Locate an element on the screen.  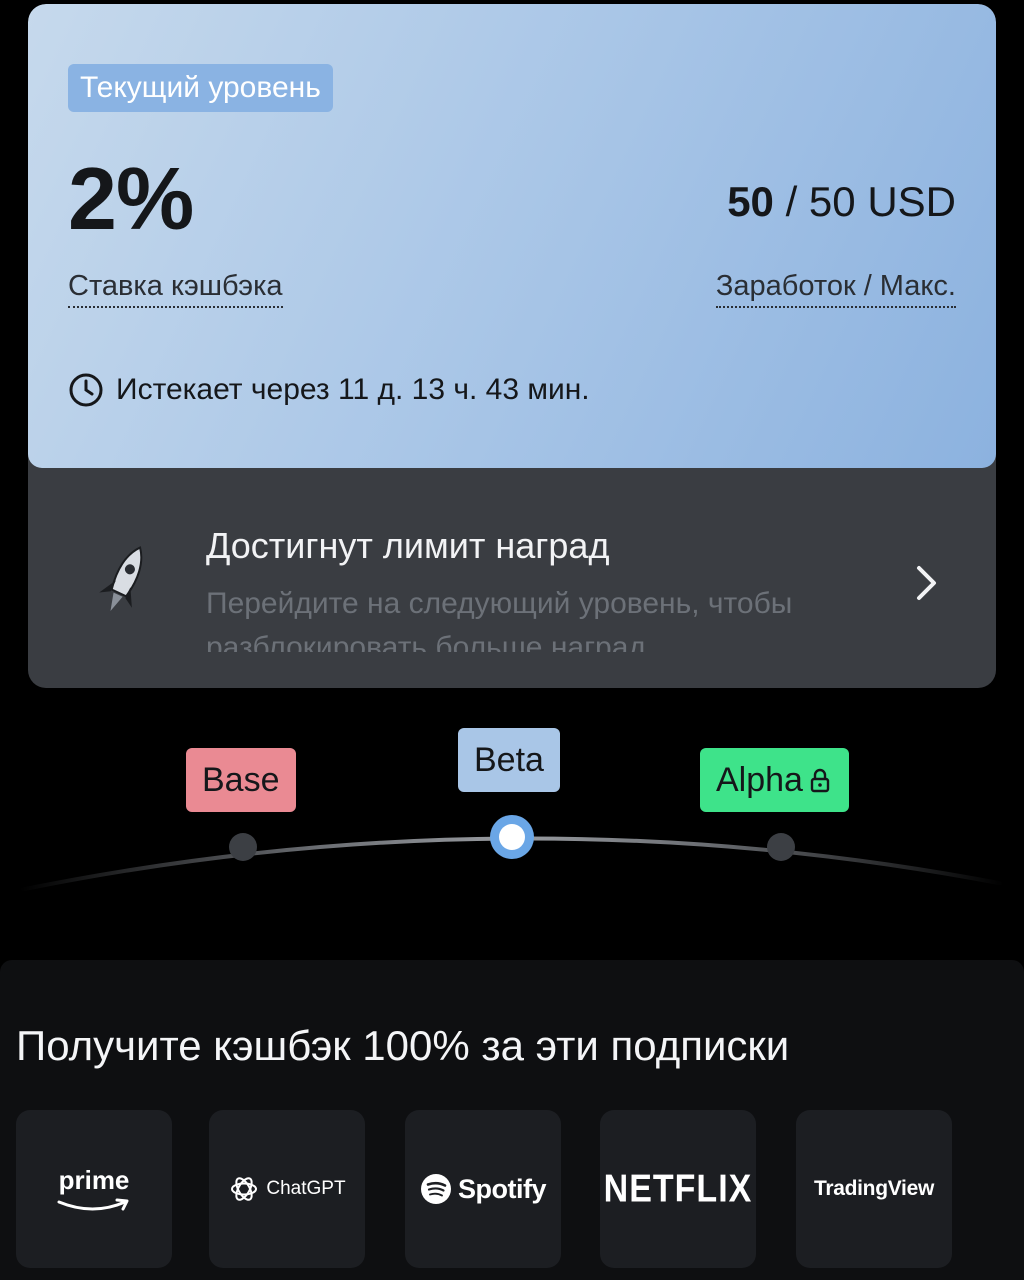
tier-badge-beta: Beta is located at coordinates (509, 760).